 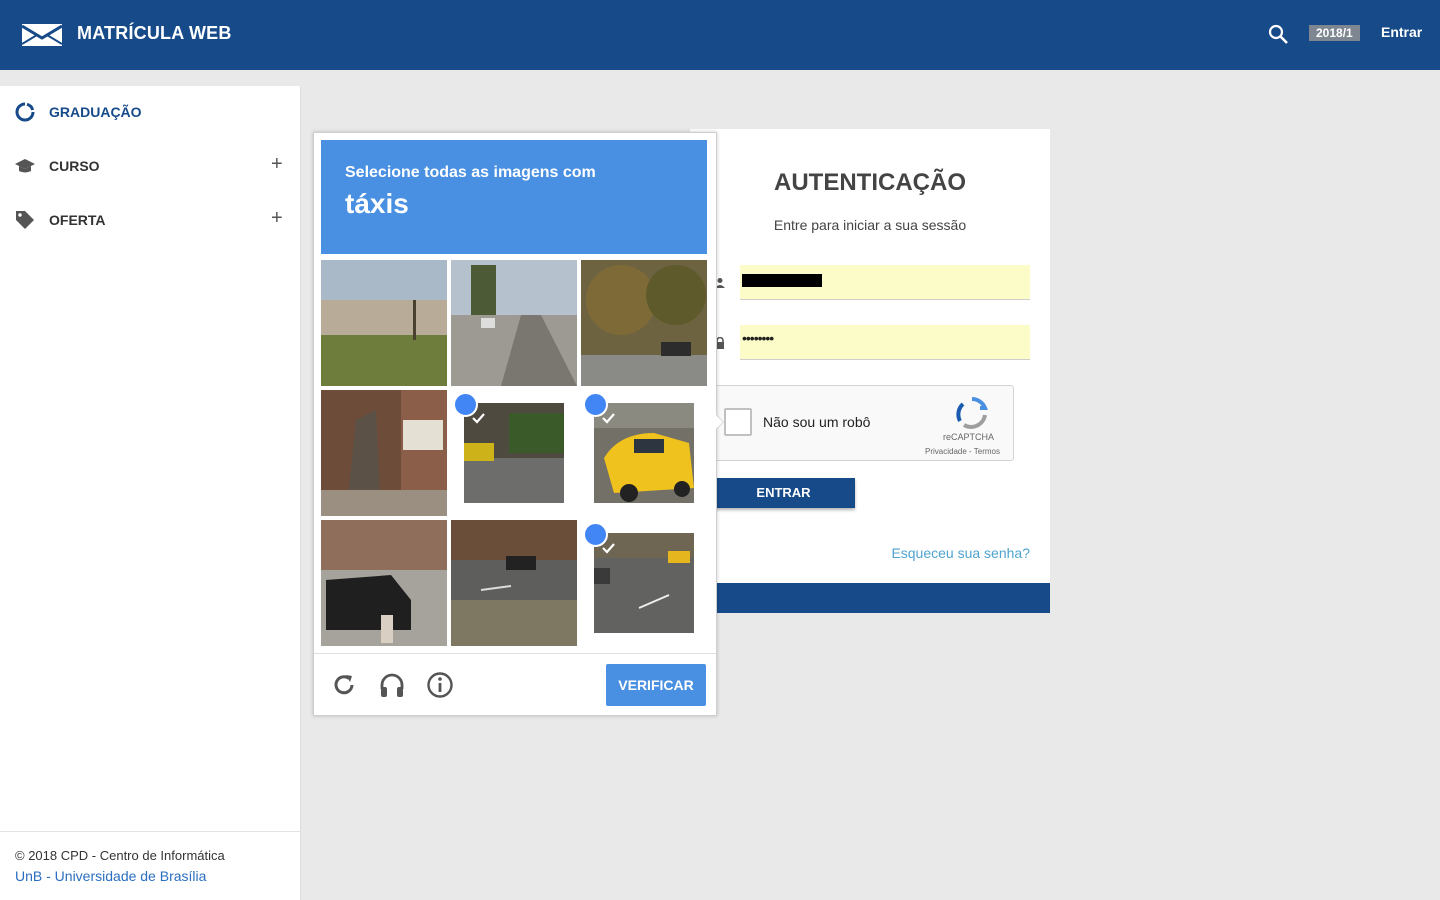 I want to click on password-value: ••••••••, so click(x=758, y=338).